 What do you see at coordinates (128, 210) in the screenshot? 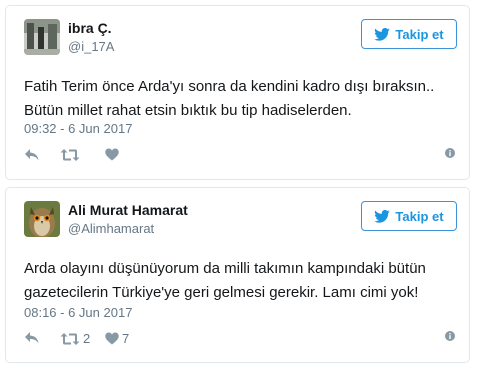
I see `user-name: Ali Murat Hamarat` at bounding box center [128, 210].